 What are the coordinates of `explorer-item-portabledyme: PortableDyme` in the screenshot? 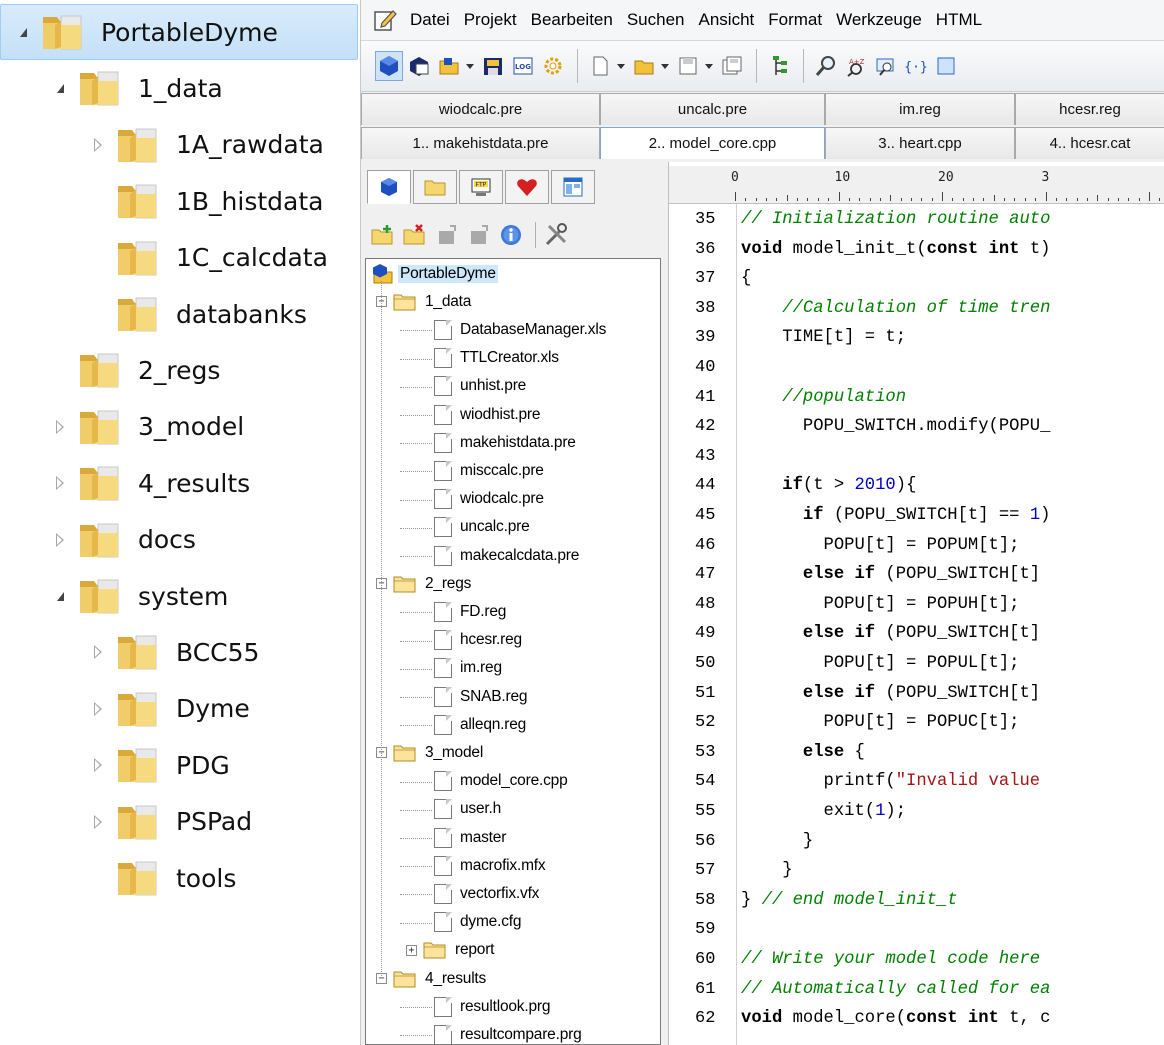 It's located at (179, 32).